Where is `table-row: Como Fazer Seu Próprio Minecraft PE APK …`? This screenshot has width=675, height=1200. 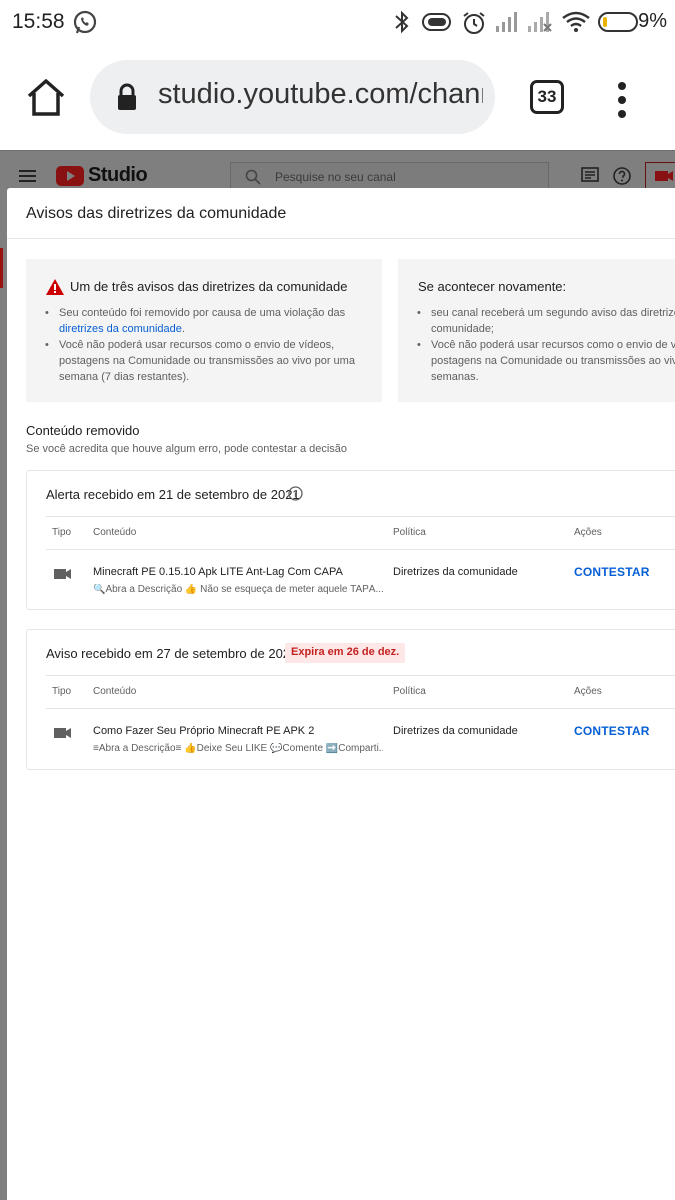
table-row: Como Fazer Seu Próprio Minecraft PE APK … is located at coordinates (360, 739).